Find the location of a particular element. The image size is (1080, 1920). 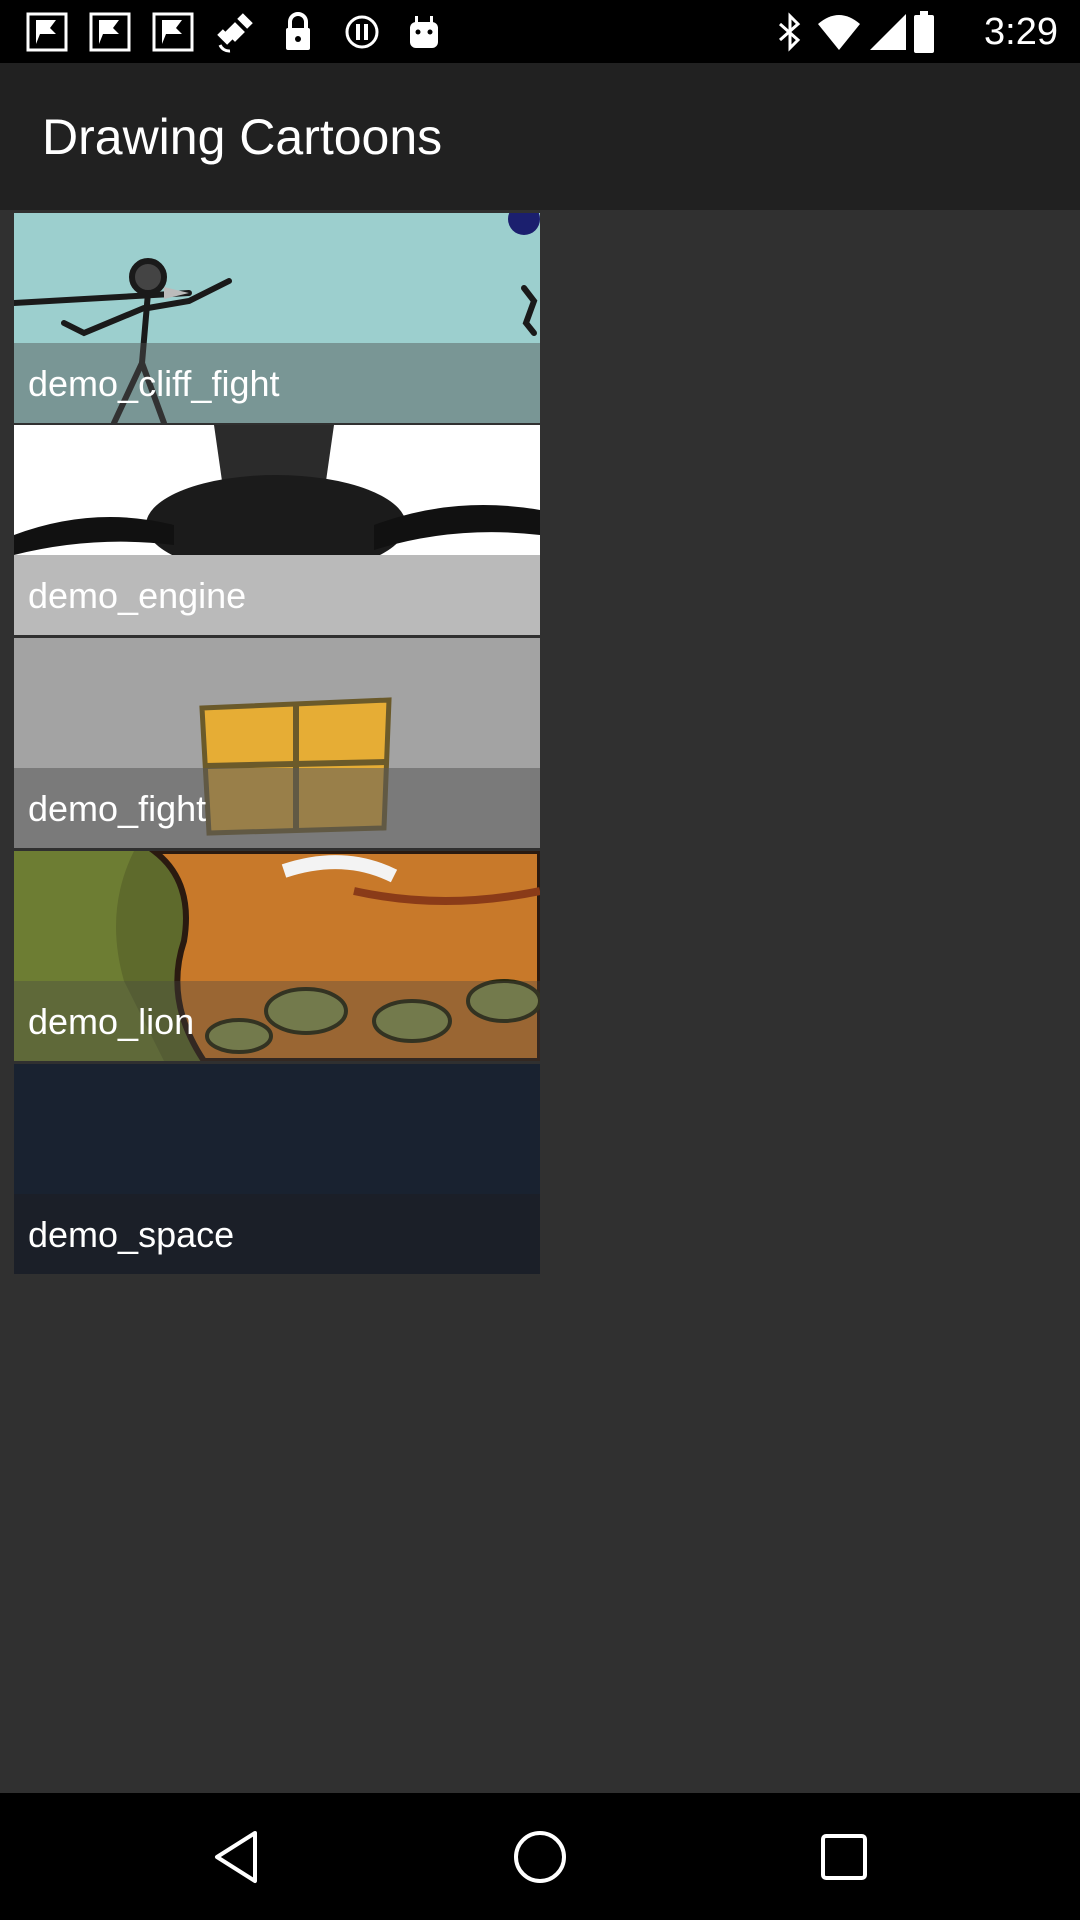

home-icon is located at coordinates (540, 1857).